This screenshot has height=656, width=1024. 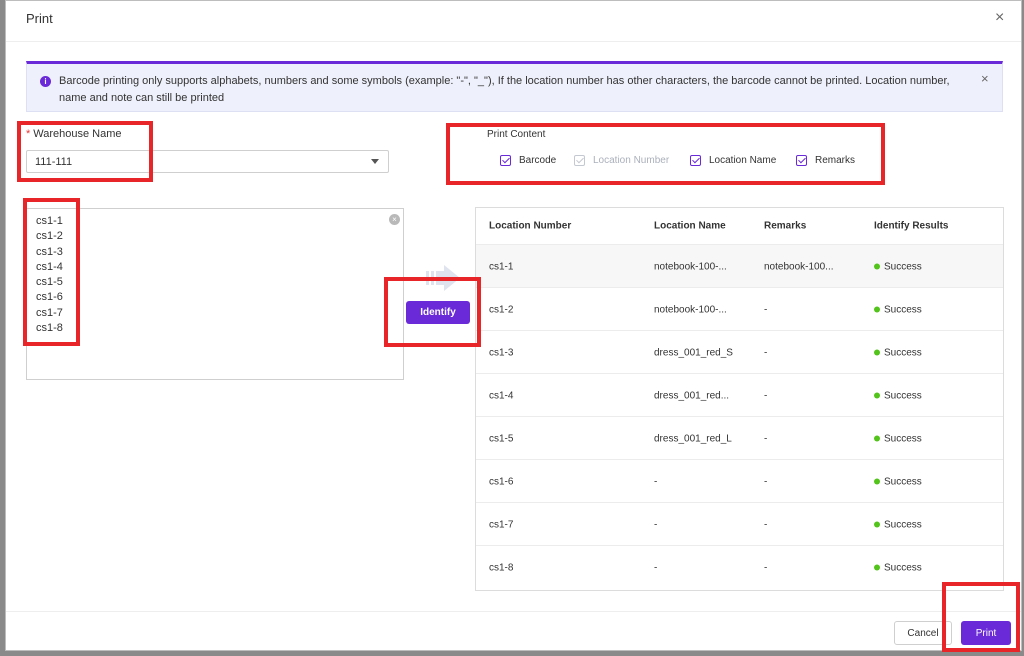 I want to click on print-content-label: Print Content, so click(x=516, y=134).